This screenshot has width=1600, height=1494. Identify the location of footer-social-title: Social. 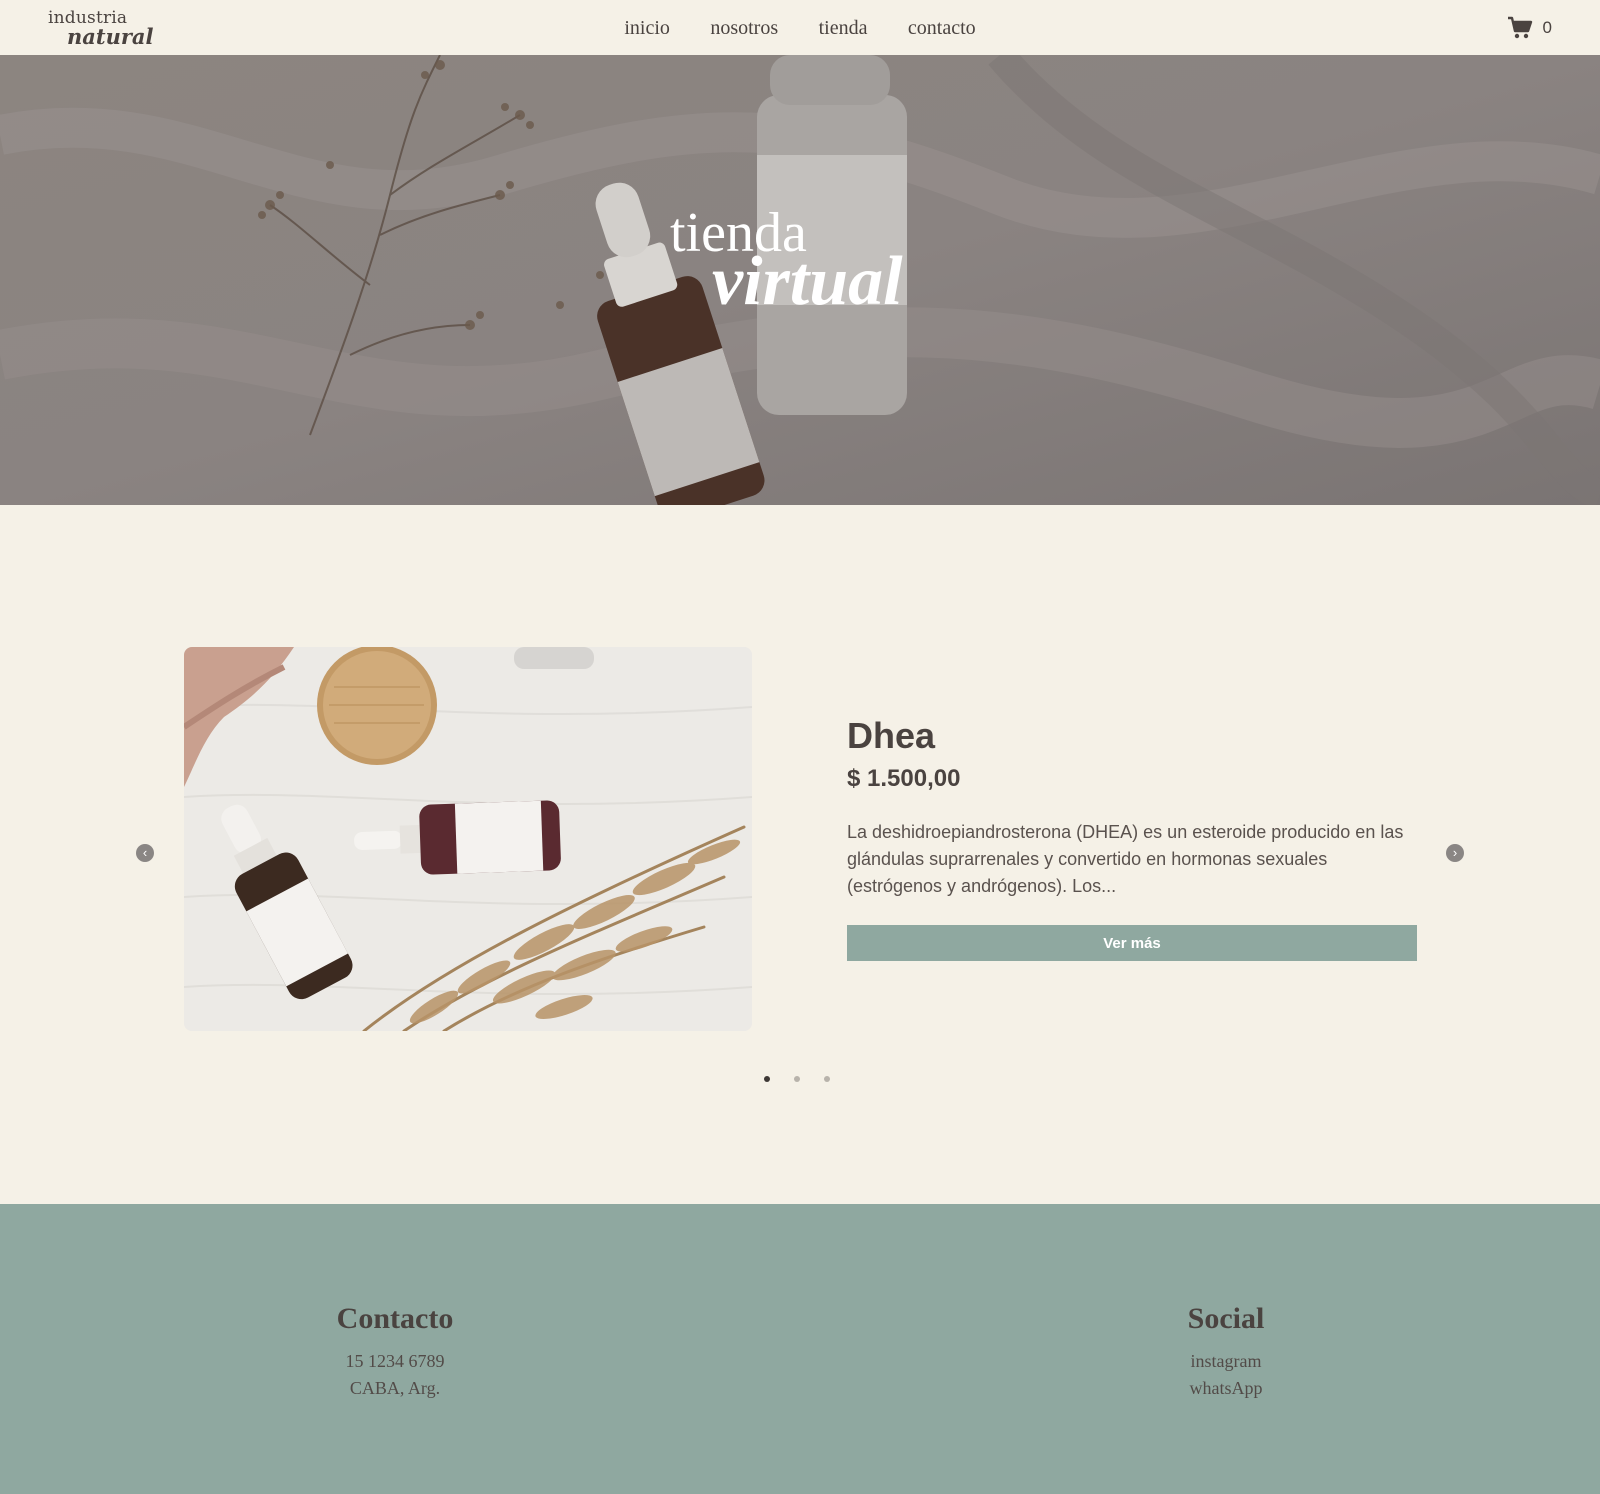
(1226, 1318).